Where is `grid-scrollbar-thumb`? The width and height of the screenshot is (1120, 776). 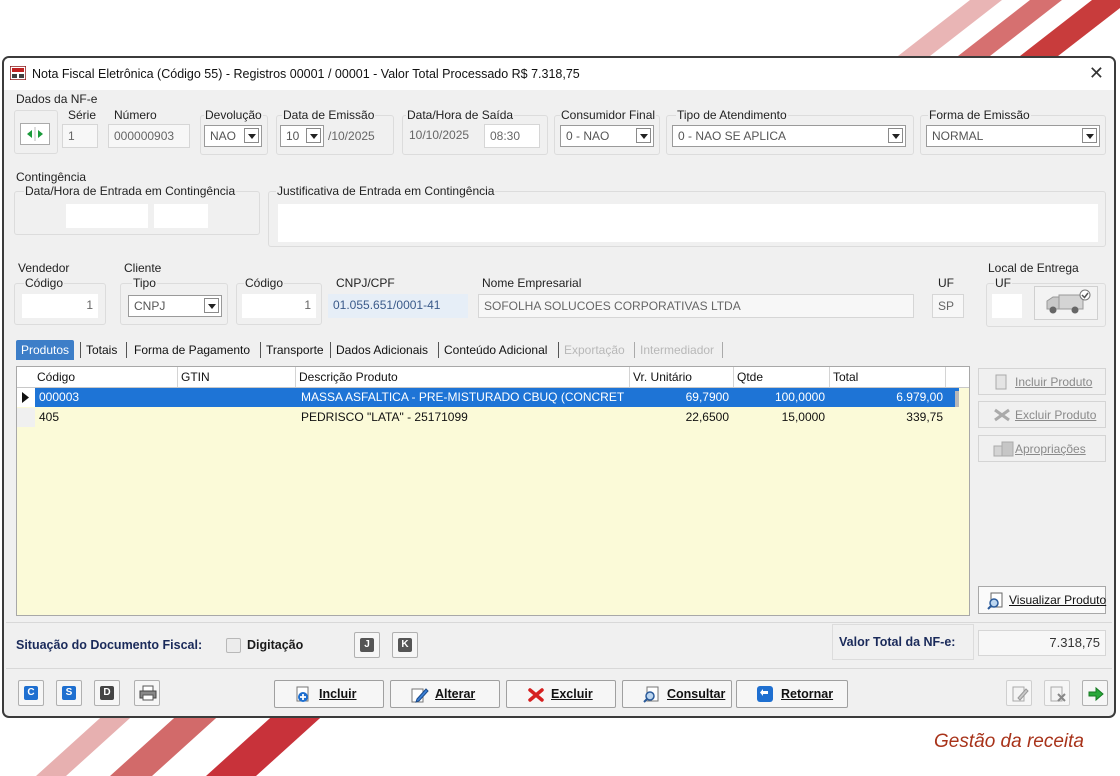 grid-scrollbar-thumb is located at coordinates (957, 399).